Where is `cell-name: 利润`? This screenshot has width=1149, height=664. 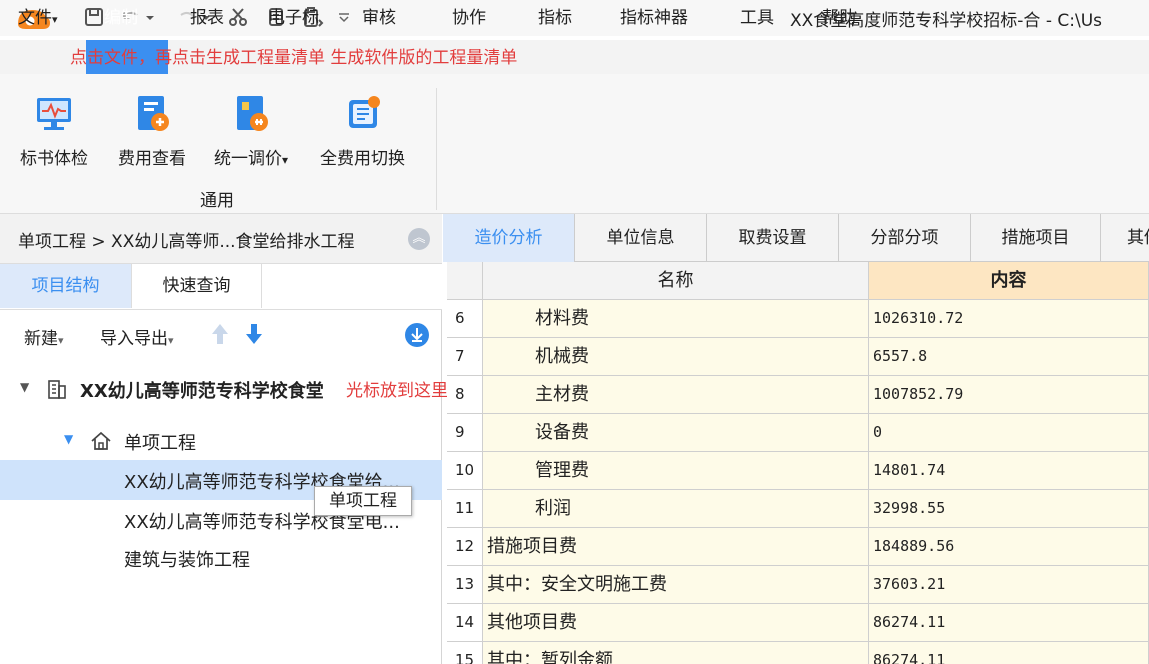
cell-name: 利润 is located at coordinates (676, 509).